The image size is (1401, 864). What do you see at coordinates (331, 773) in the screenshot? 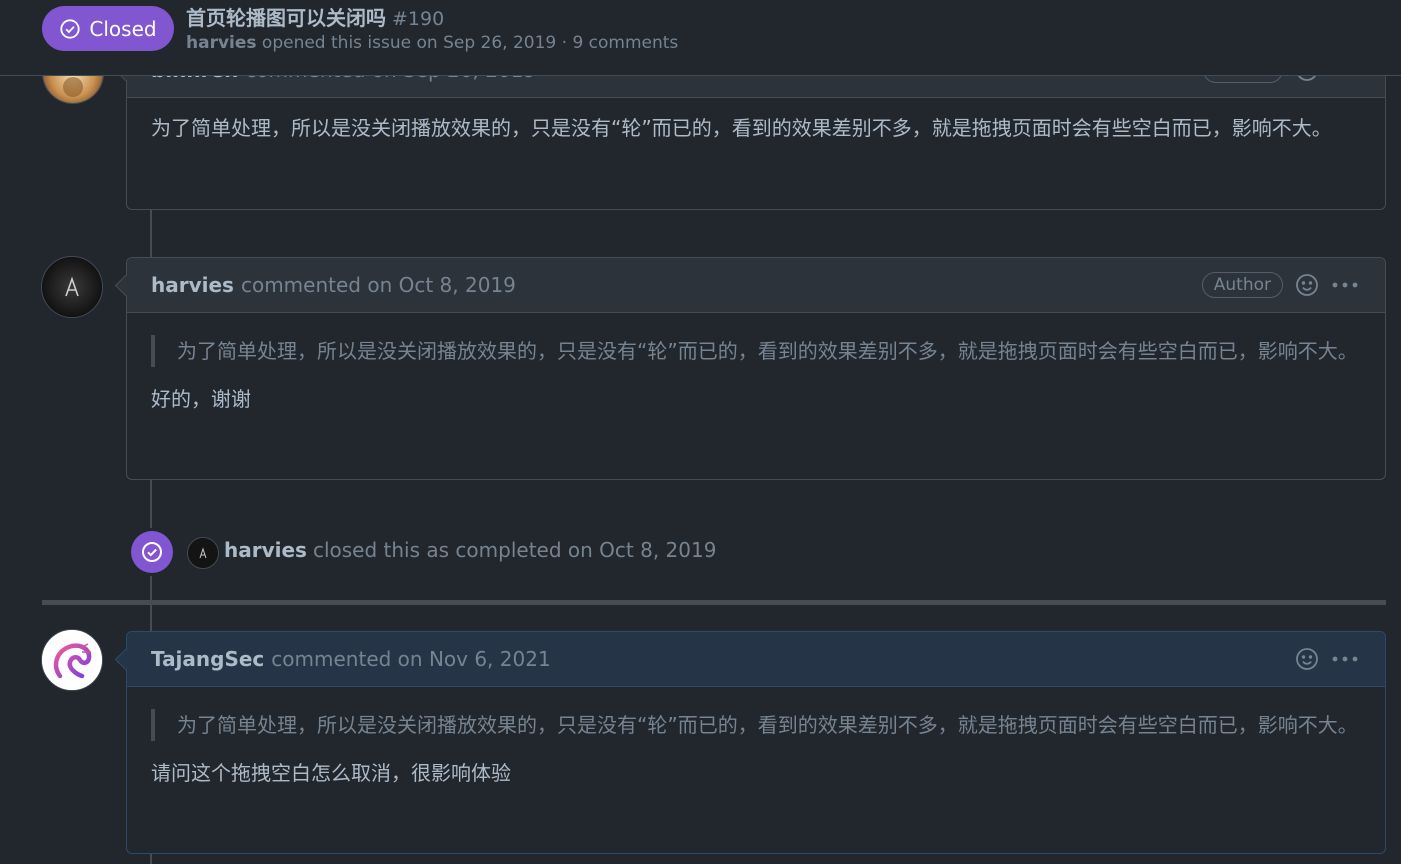
I see `comment-text: 请问这个拖拽空白怎么取消，很影响体验` at bounding box center [331, 773].